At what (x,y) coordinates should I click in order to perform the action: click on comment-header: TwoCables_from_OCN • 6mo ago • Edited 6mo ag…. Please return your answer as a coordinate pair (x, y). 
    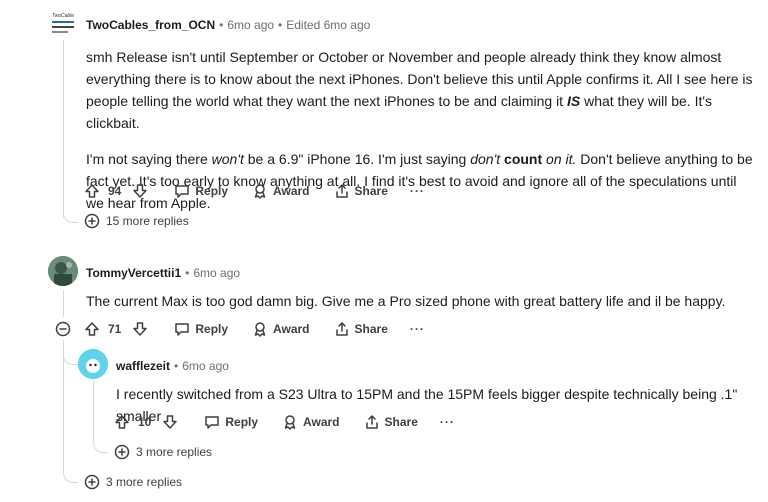
    Looking at the image, I should click on (228, 25).